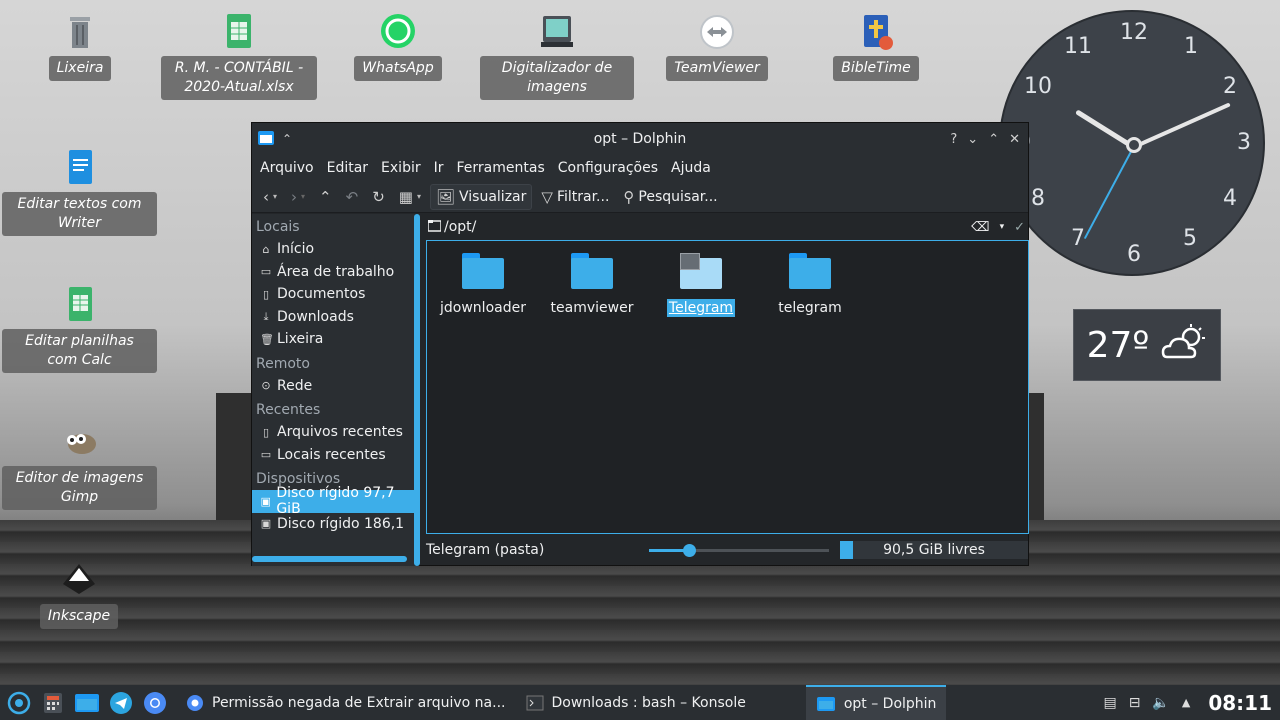 The image size is (1280, 720). What do you see at coordinates (266, 316) in the screenshot?
I see `downloads-icon: ⤓` at bounding box center [266, 316].